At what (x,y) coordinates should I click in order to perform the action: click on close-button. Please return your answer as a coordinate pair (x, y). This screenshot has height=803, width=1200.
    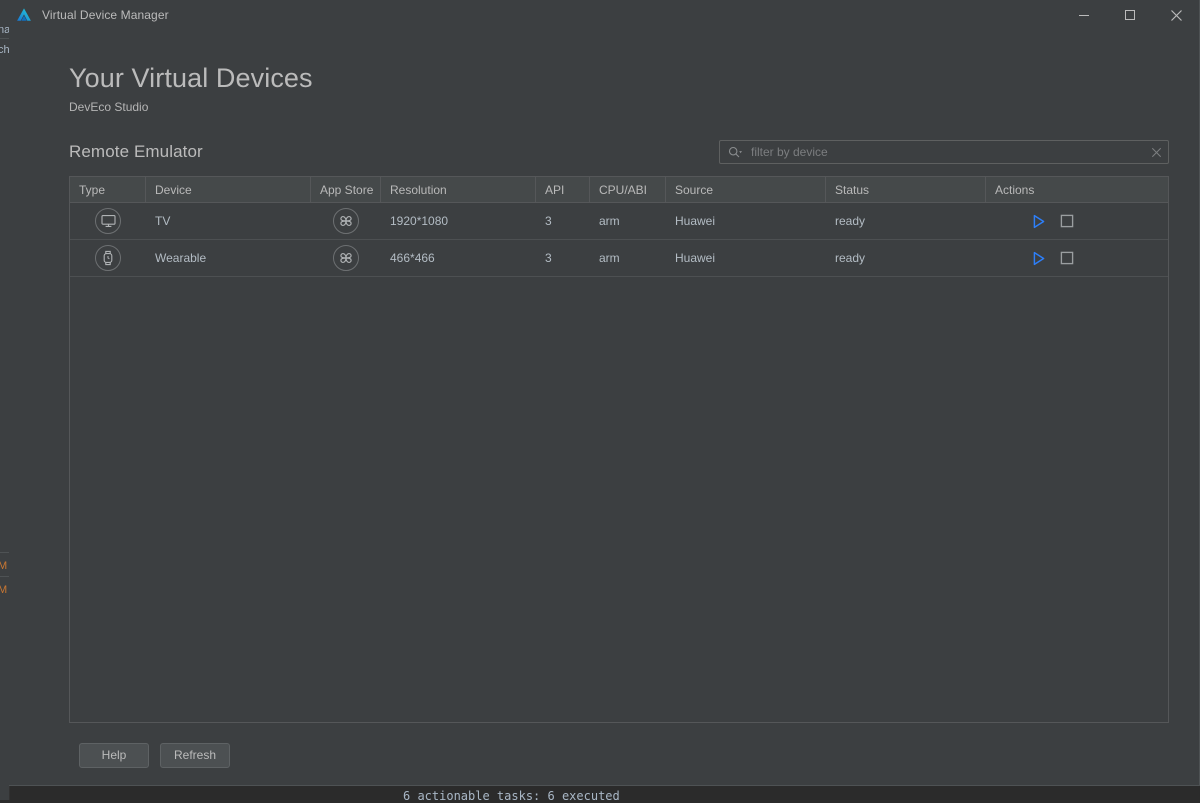
    Looking at the image, I should click on (1176, 15).